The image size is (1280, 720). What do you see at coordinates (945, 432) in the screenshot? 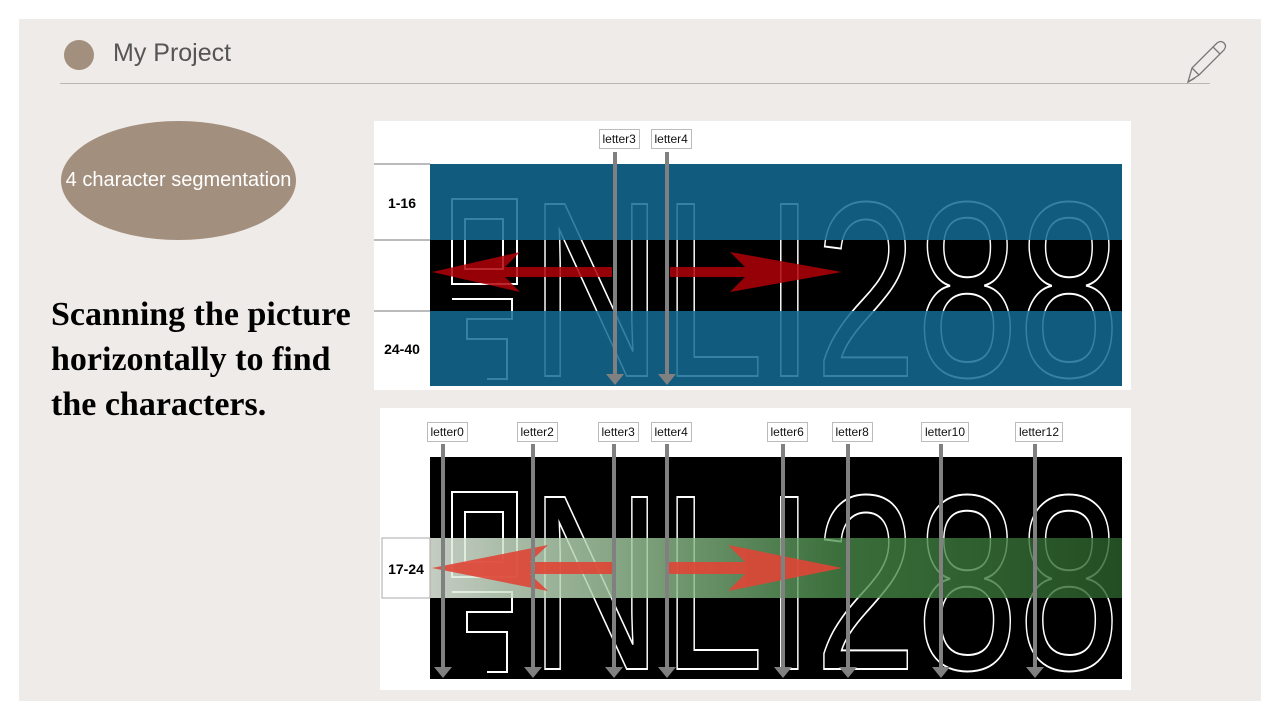
I see `letter-tag: letter10` at bounding box center [945, 432].